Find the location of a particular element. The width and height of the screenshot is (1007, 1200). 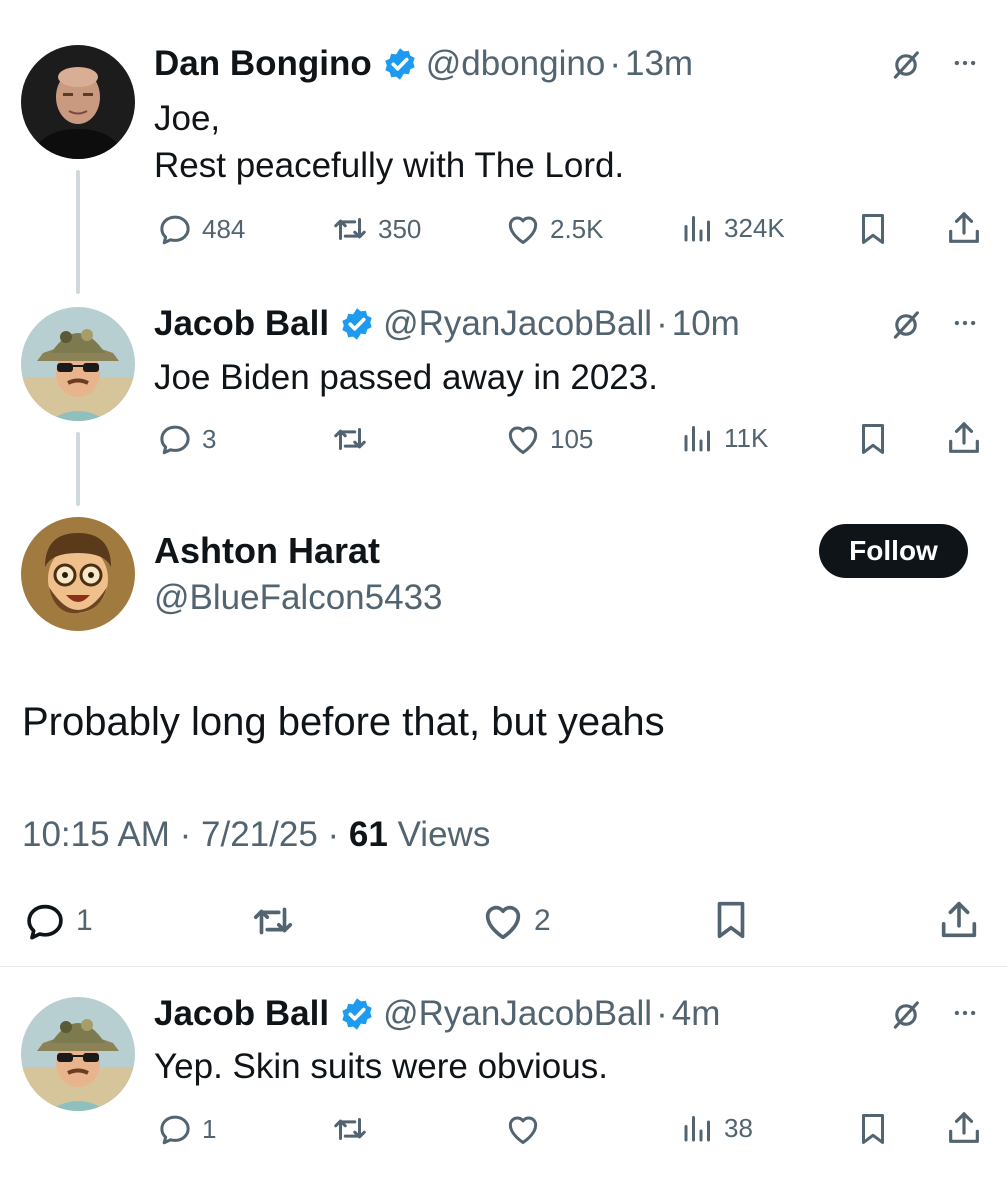

post-time: 13m is located at coordinates (659, 64).